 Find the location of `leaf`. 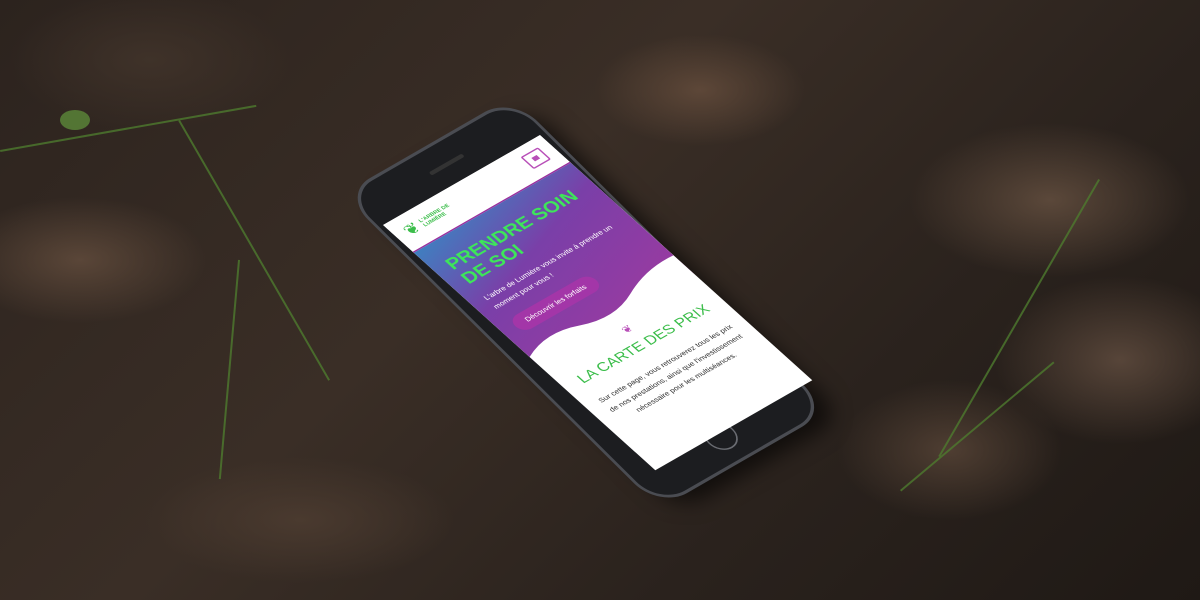

leaf is located at coordinates (75, 120).